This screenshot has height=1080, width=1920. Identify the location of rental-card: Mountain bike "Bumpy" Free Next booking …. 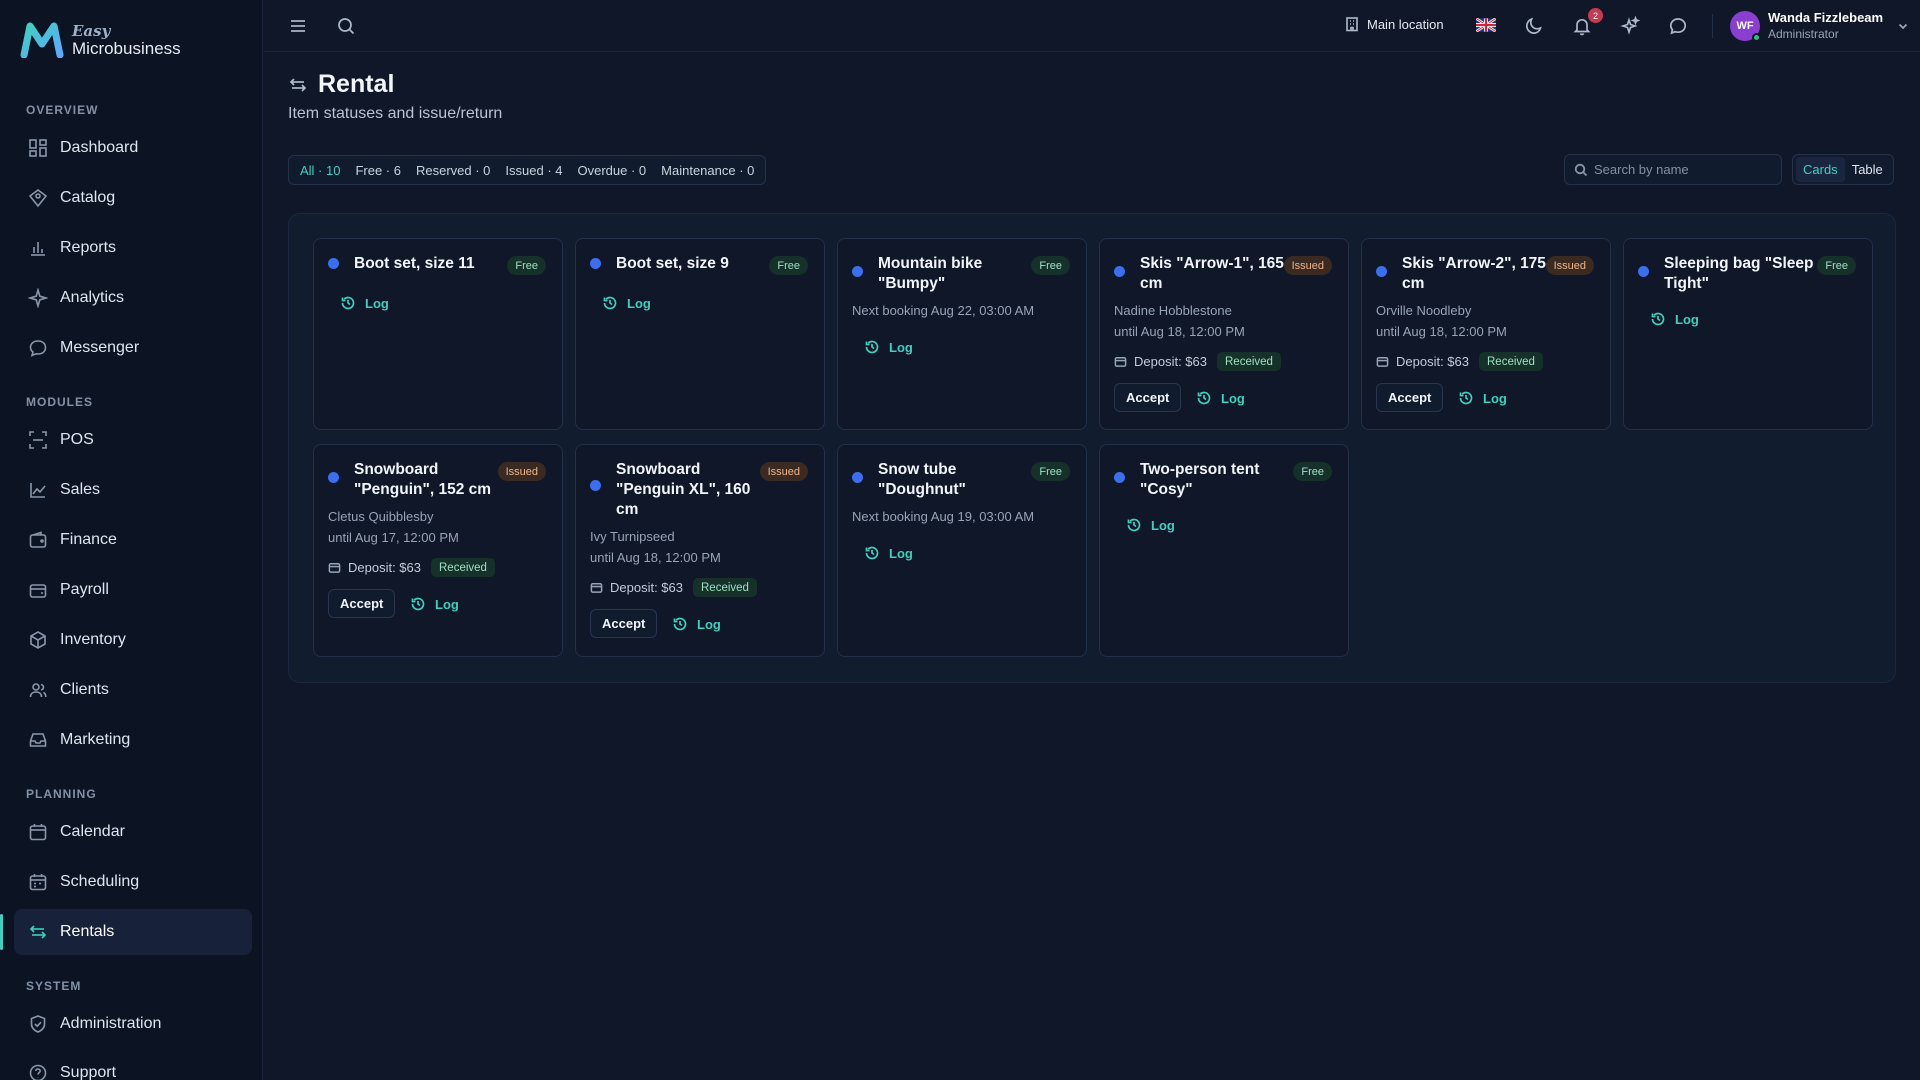
(962, 334).